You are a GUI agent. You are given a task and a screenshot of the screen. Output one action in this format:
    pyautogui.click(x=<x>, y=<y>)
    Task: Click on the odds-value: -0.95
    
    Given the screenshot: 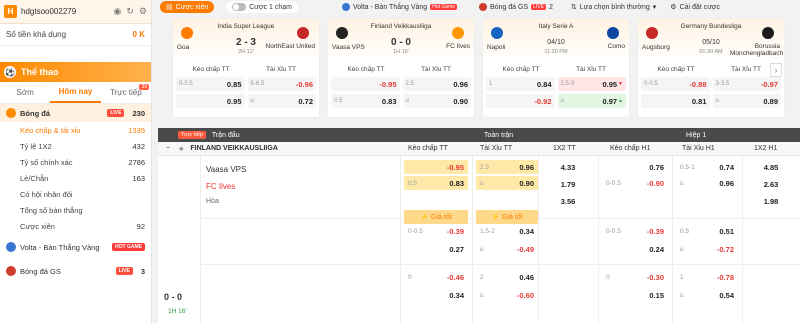 What is the action you would take?
    pyautogui.click(x=455, y=167)
    